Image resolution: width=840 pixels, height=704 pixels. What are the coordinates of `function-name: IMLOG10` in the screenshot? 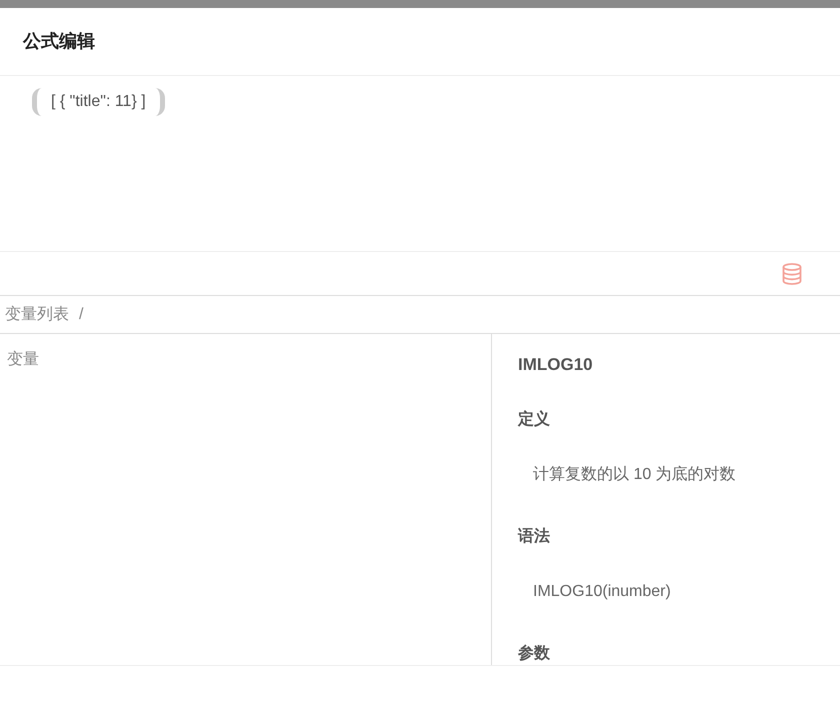 It's located at (556, 365).